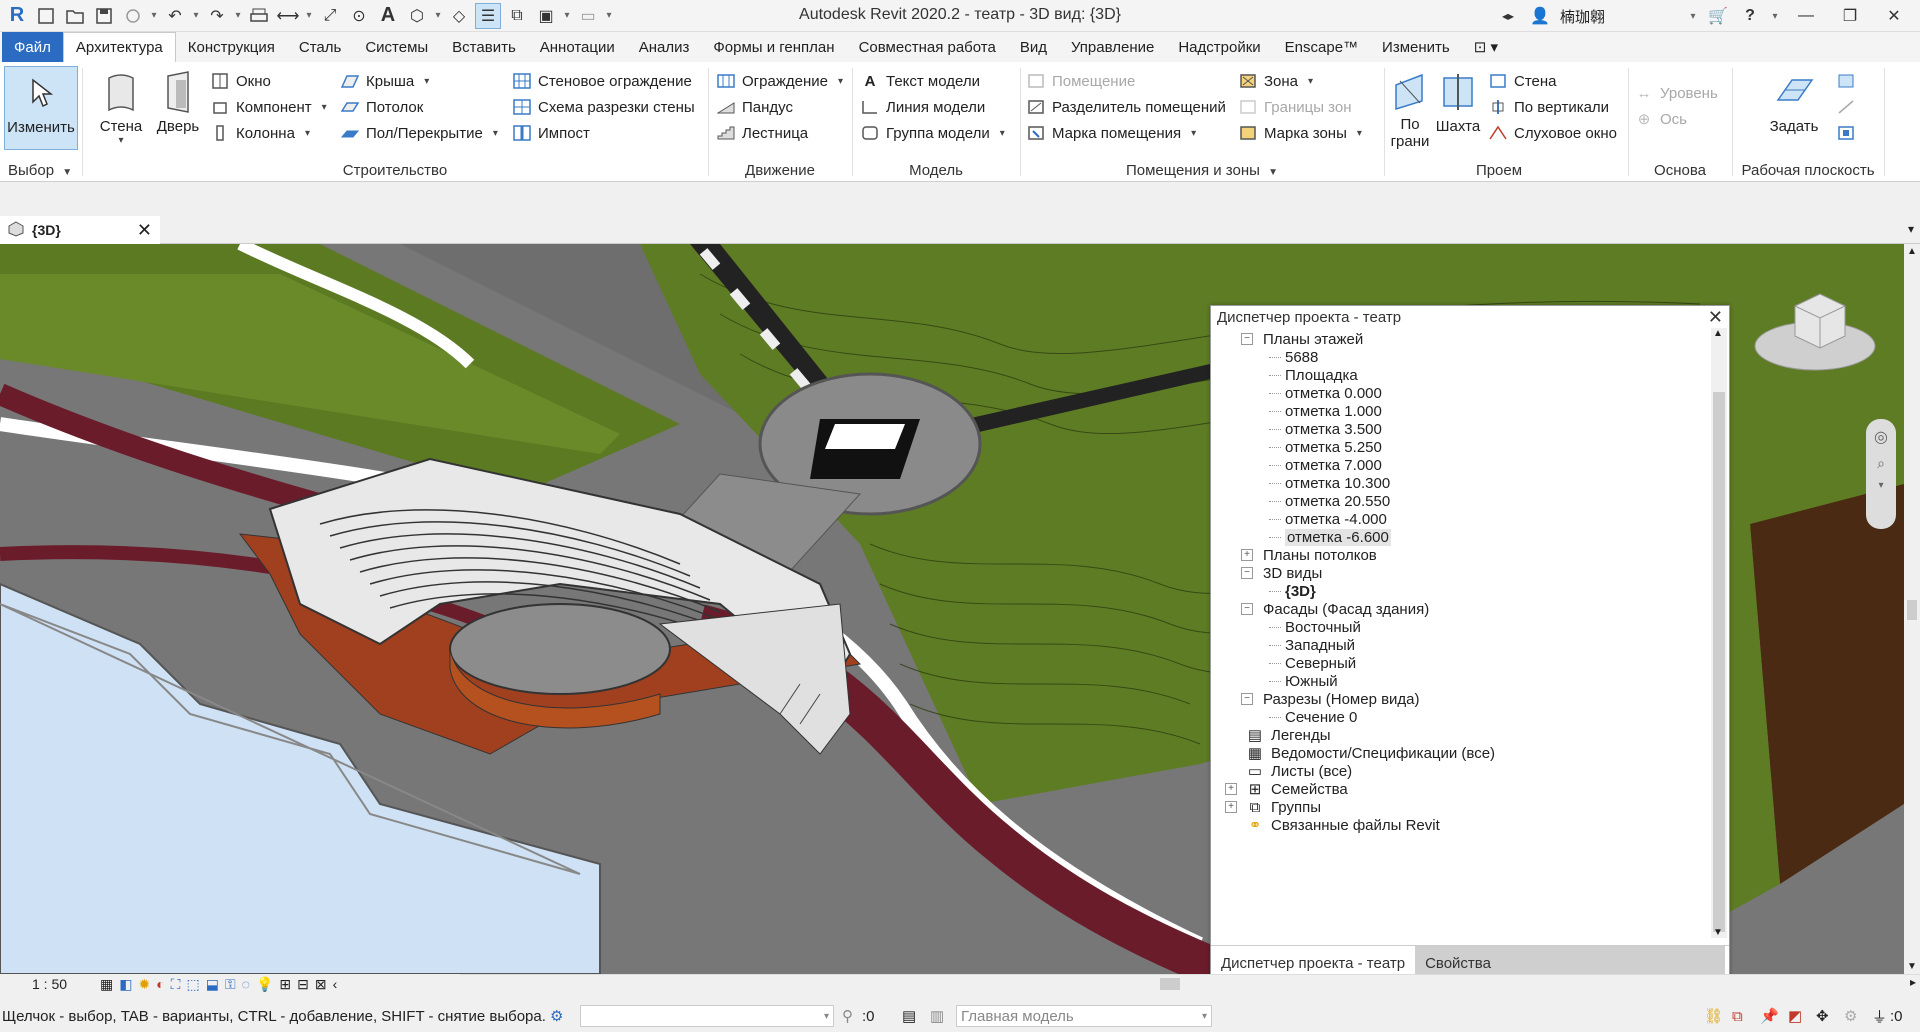 The image size is (1920, 1032). I want to click on undo-dropdown-icon: ▾, so click(196, 15).